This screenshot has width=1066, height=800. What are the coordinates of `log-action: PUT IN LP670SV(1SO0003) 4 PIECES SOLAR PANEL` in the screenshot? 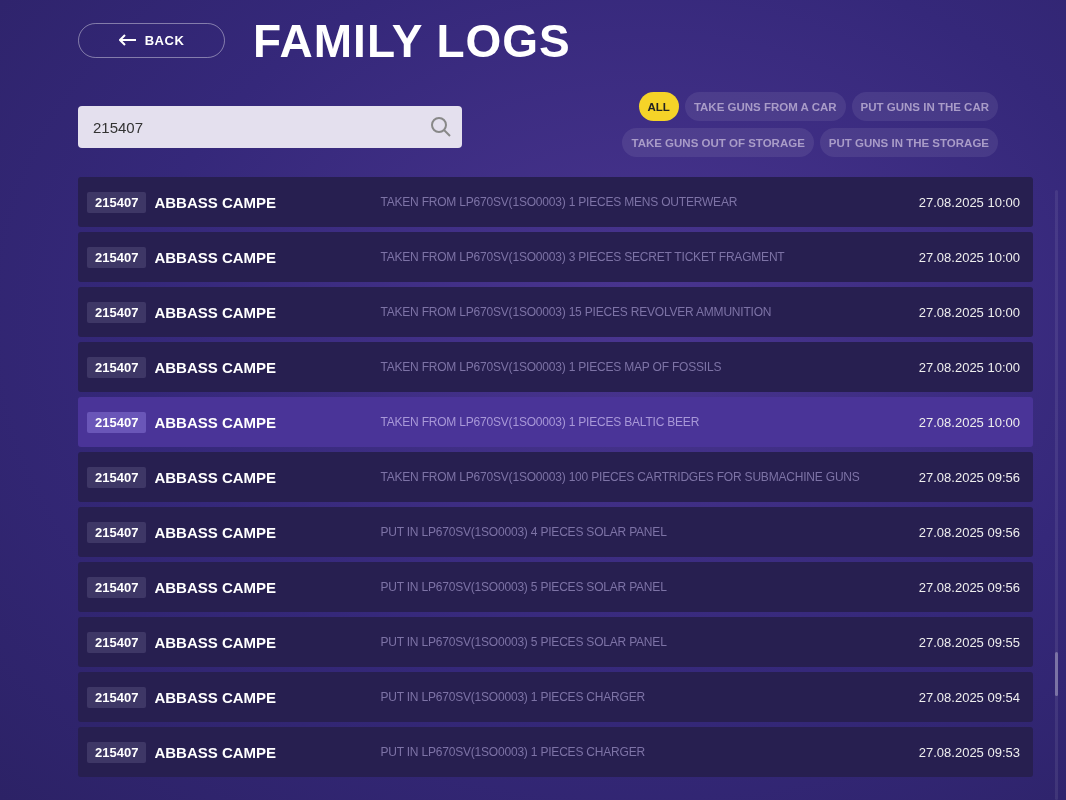 It's located at (524, 532).